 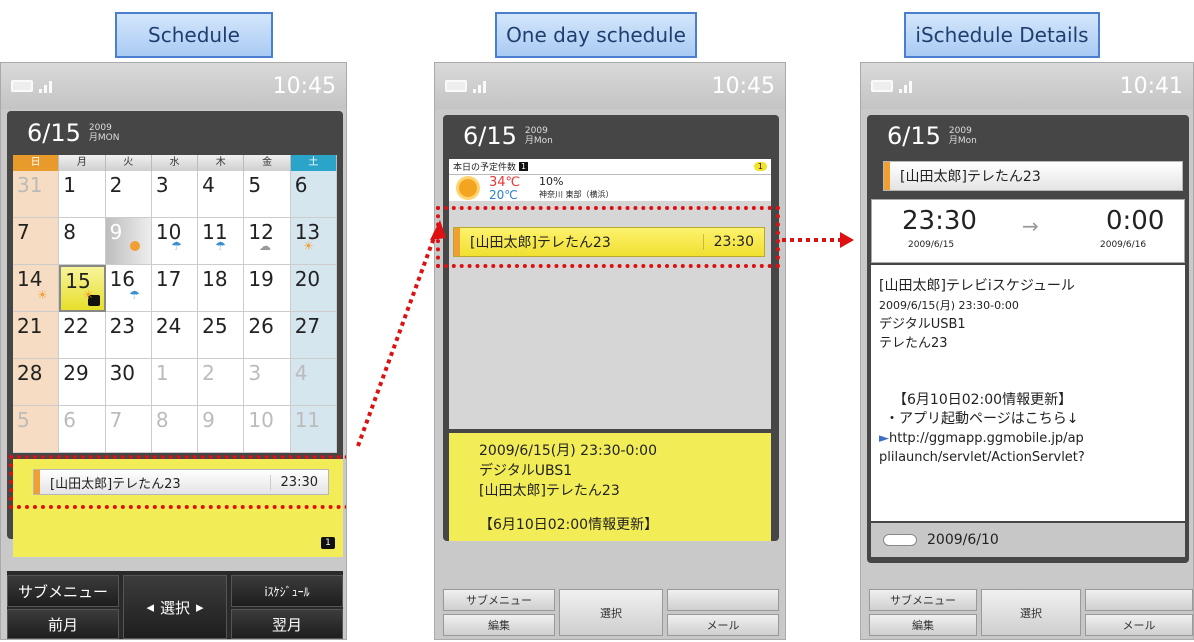 I want to click on select-key: ◂ 選択 ▸, so click(x=175, y=607).